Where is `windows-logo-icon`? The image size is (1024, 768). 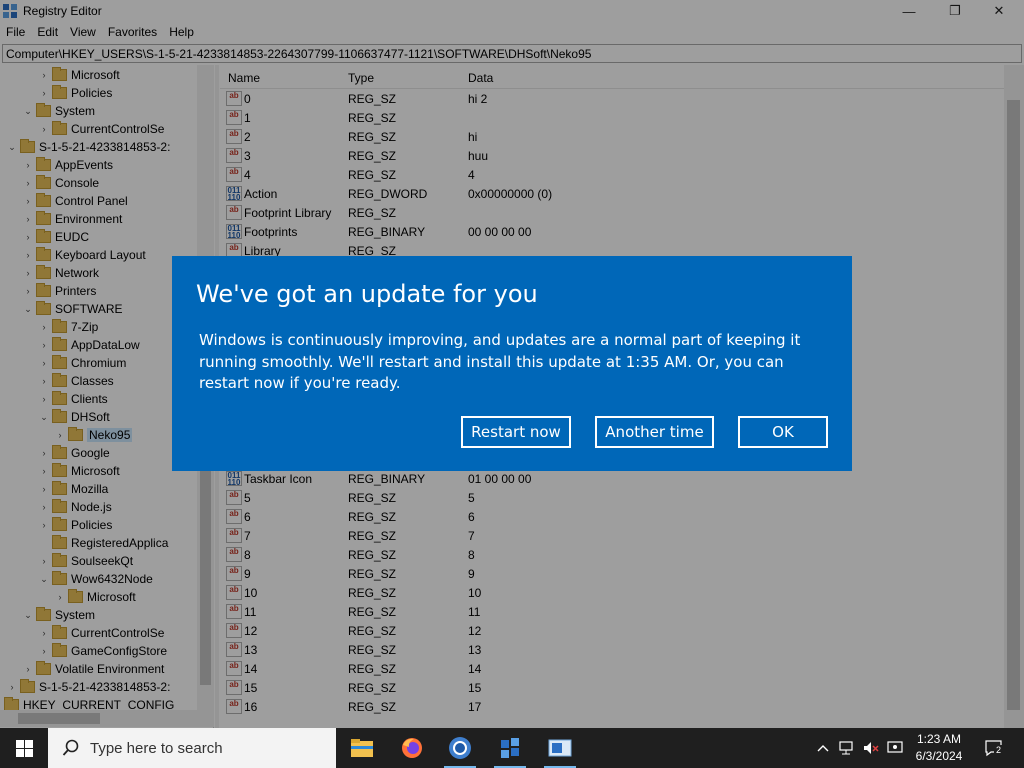
windows-logo-icon is located at coordinates (24, 748).